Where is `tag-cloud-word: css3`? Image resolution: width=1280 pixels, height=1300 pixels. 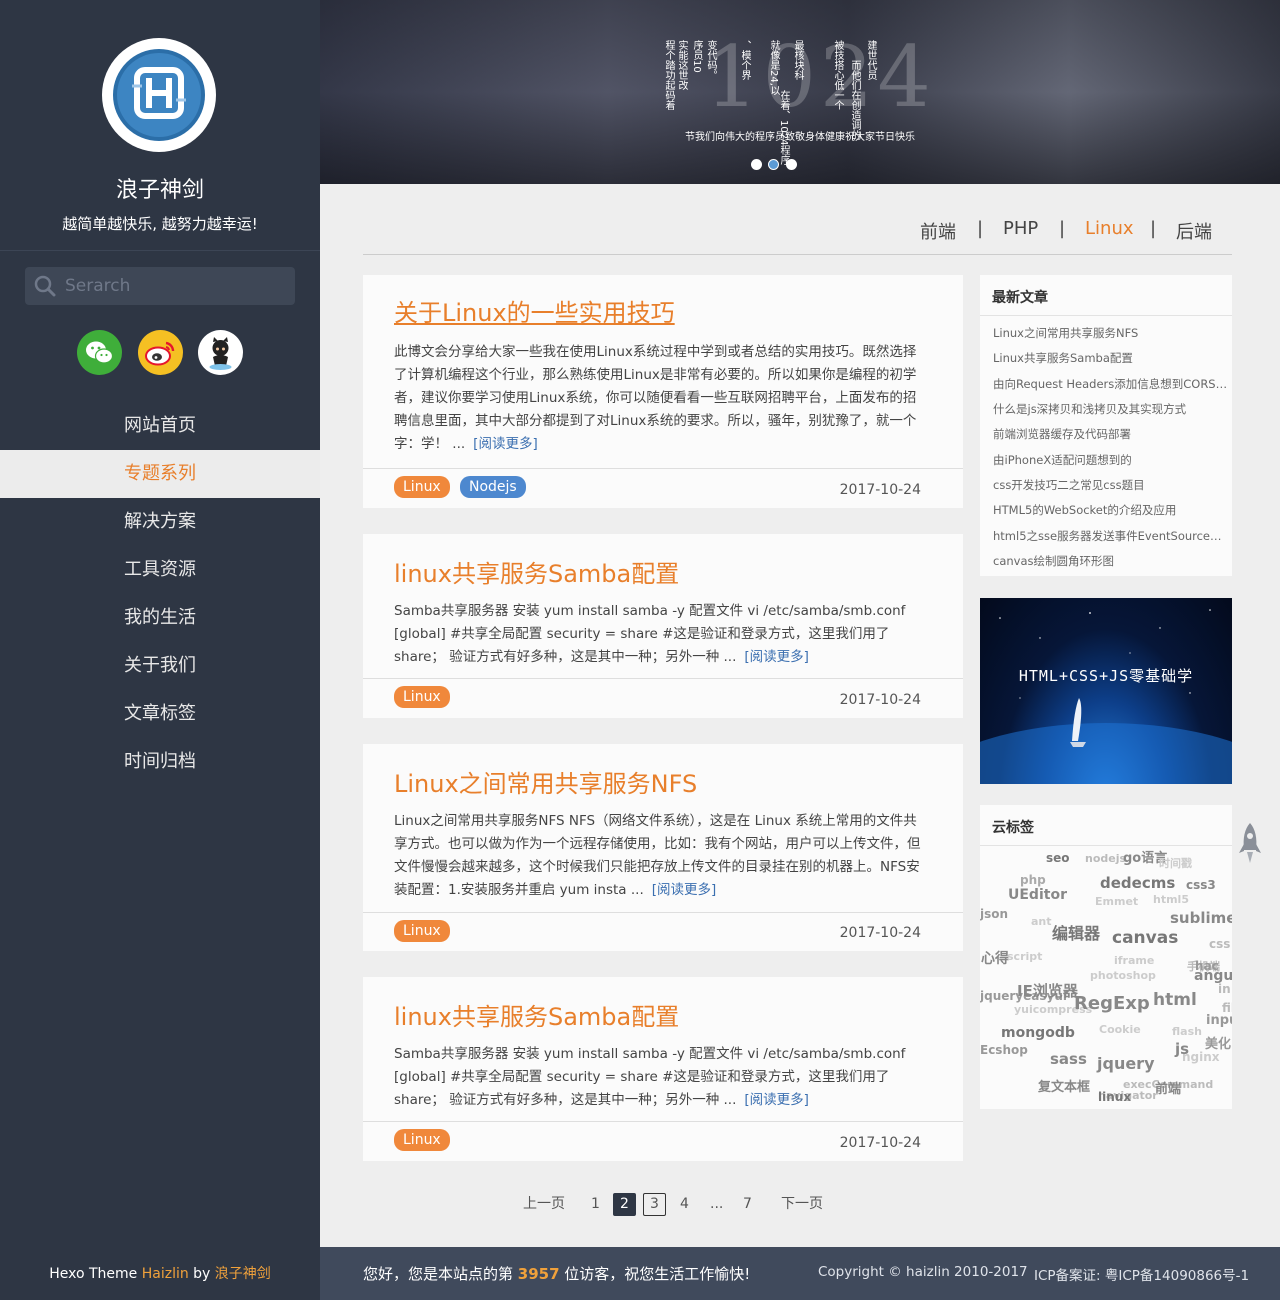
tag-cloud-word: css3 is located at coordinates (1201, 885).